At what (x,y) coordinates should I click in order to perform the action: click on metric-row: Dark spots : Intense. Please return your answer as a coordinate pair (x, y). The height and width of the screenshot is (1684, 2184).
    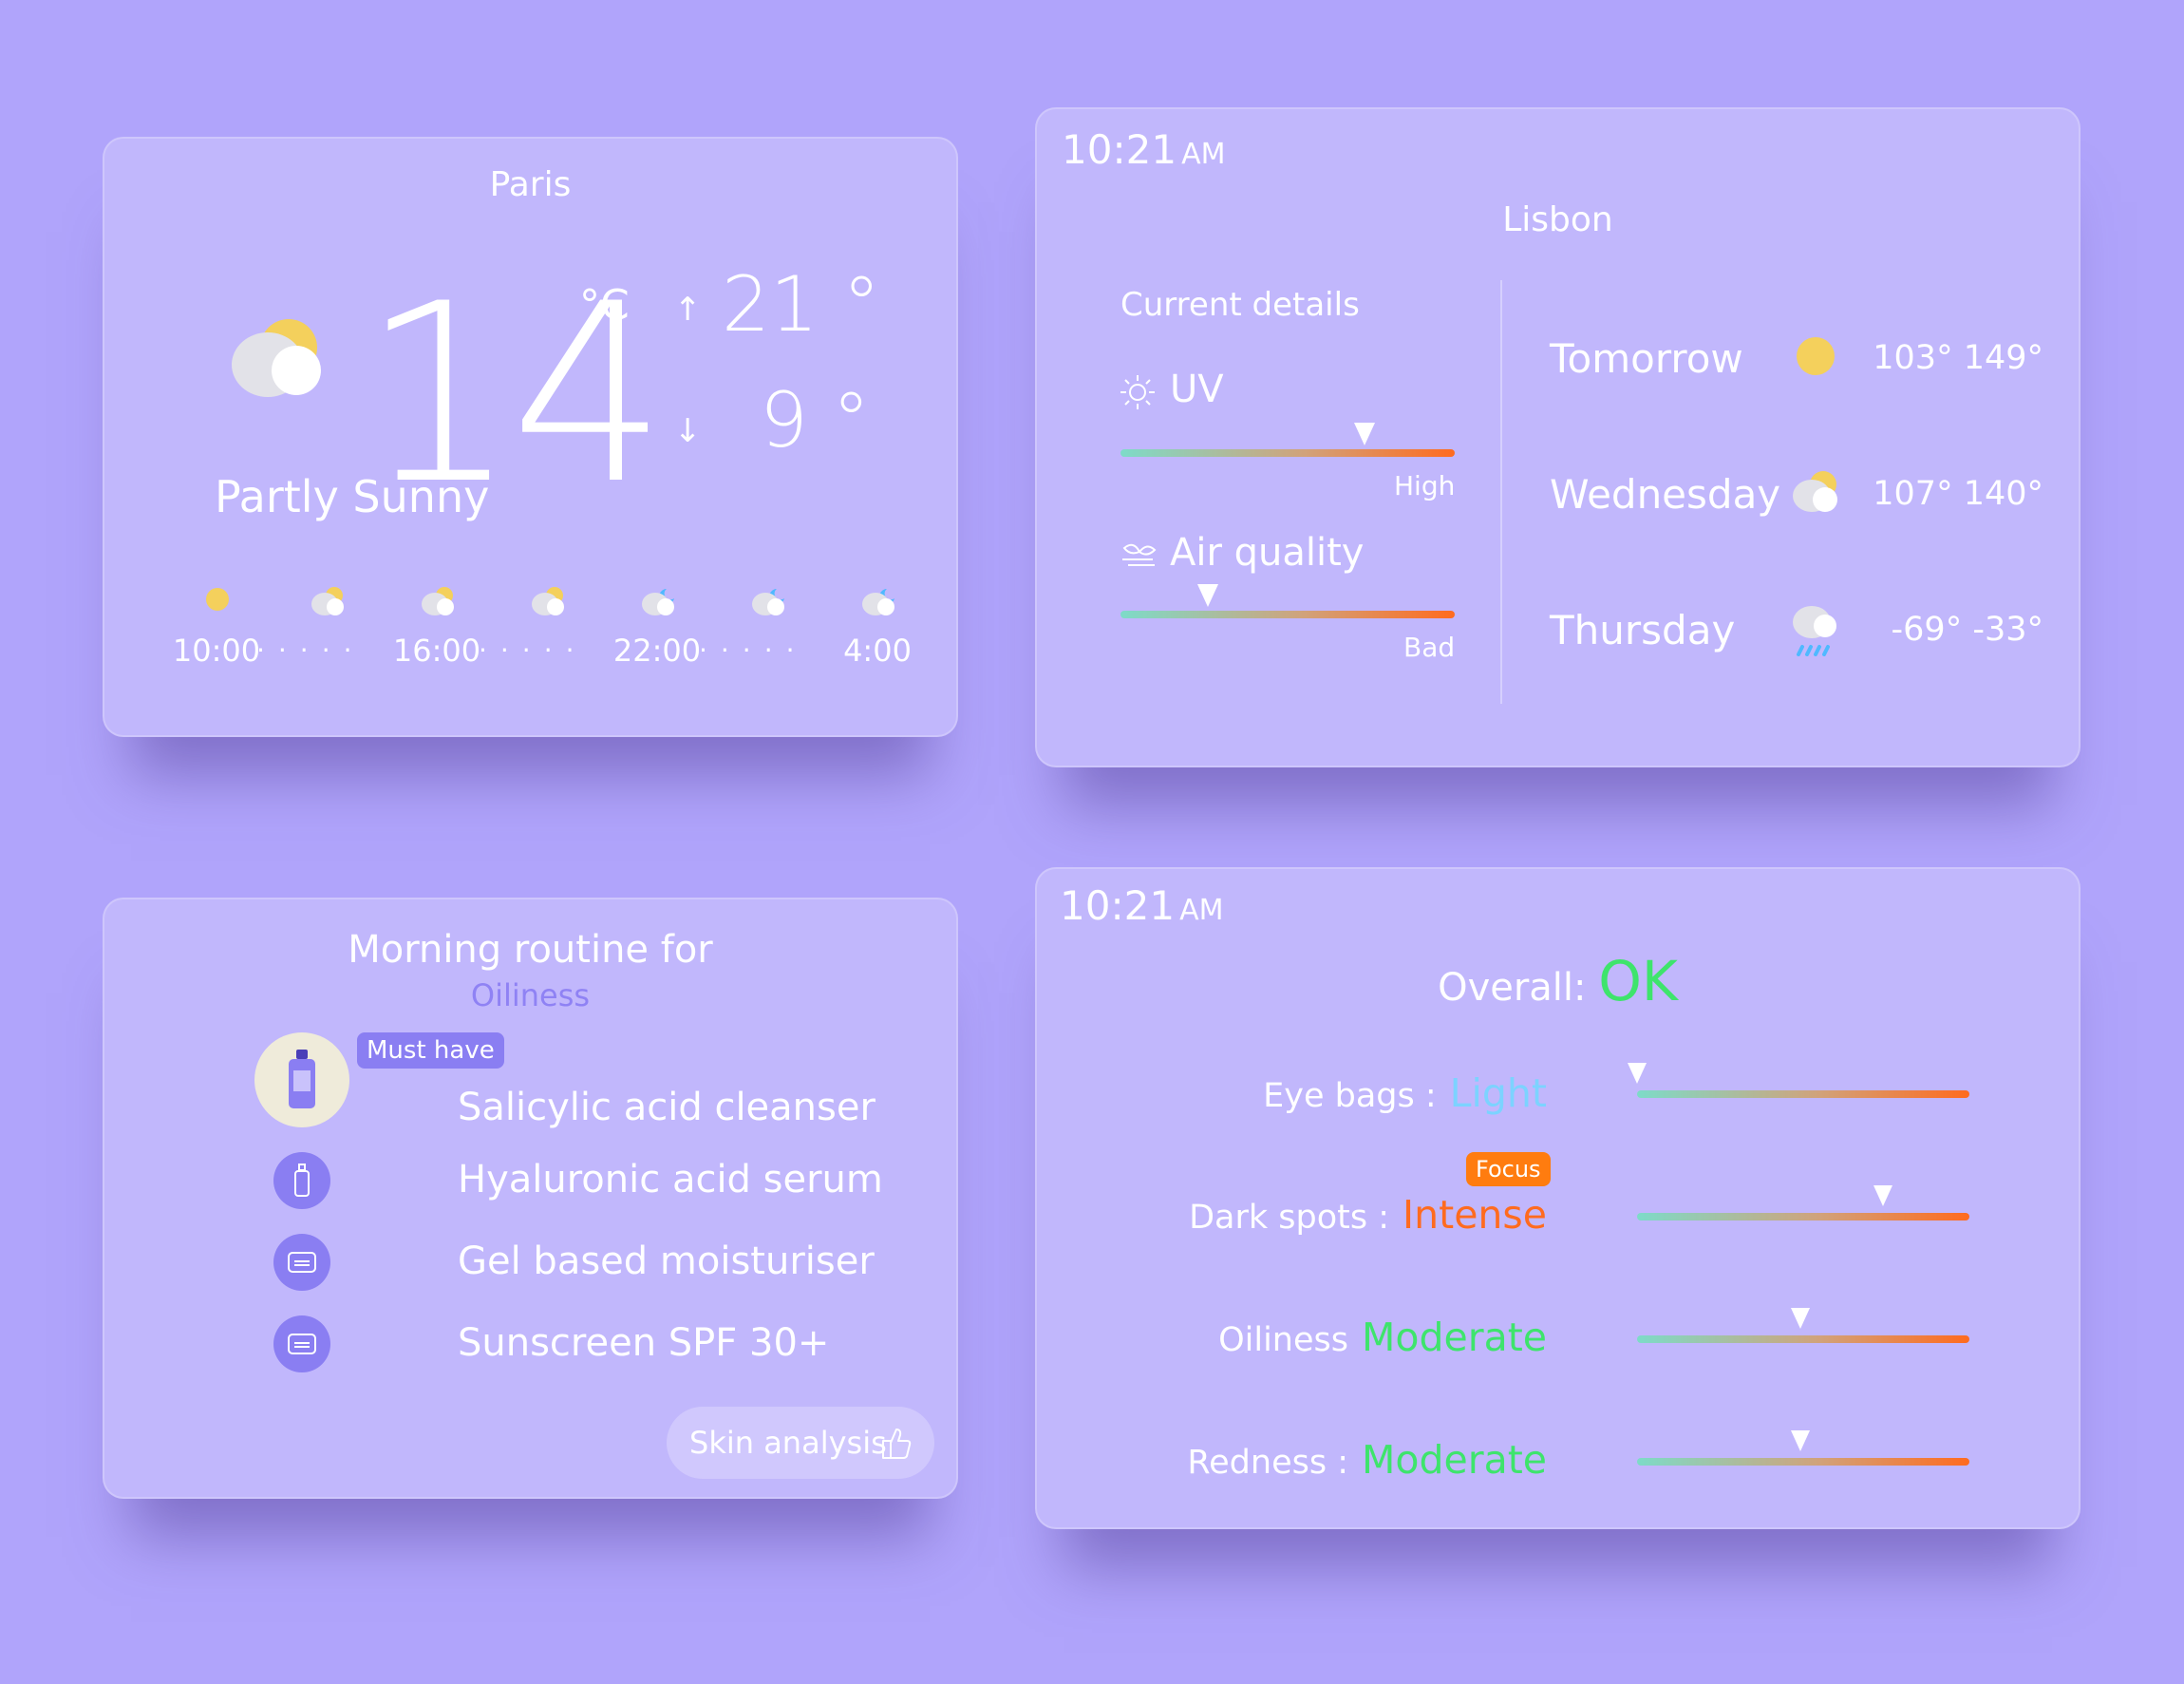
    Looking at the image, I should click on (1368, 1215).